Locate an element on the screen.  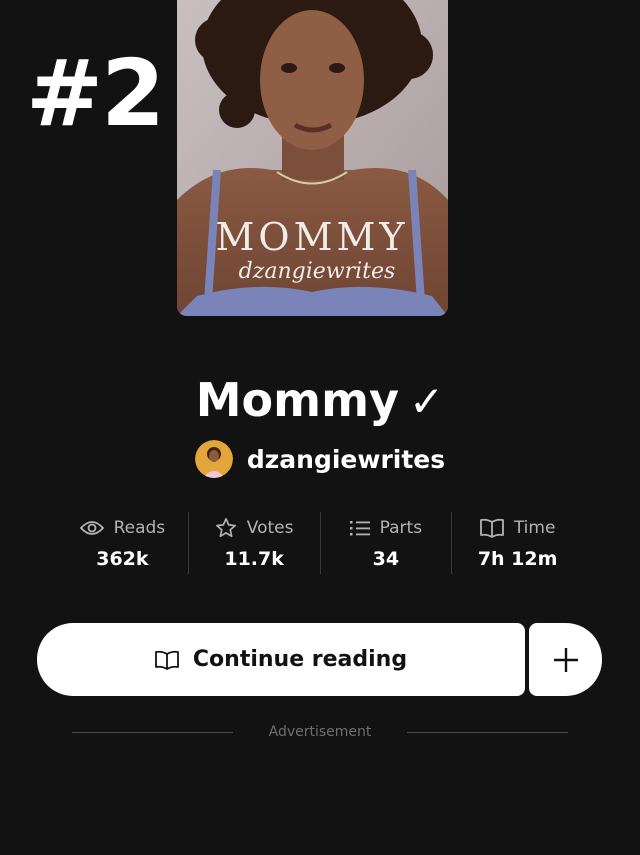
avatar-image is located at coordinates (213, 459).